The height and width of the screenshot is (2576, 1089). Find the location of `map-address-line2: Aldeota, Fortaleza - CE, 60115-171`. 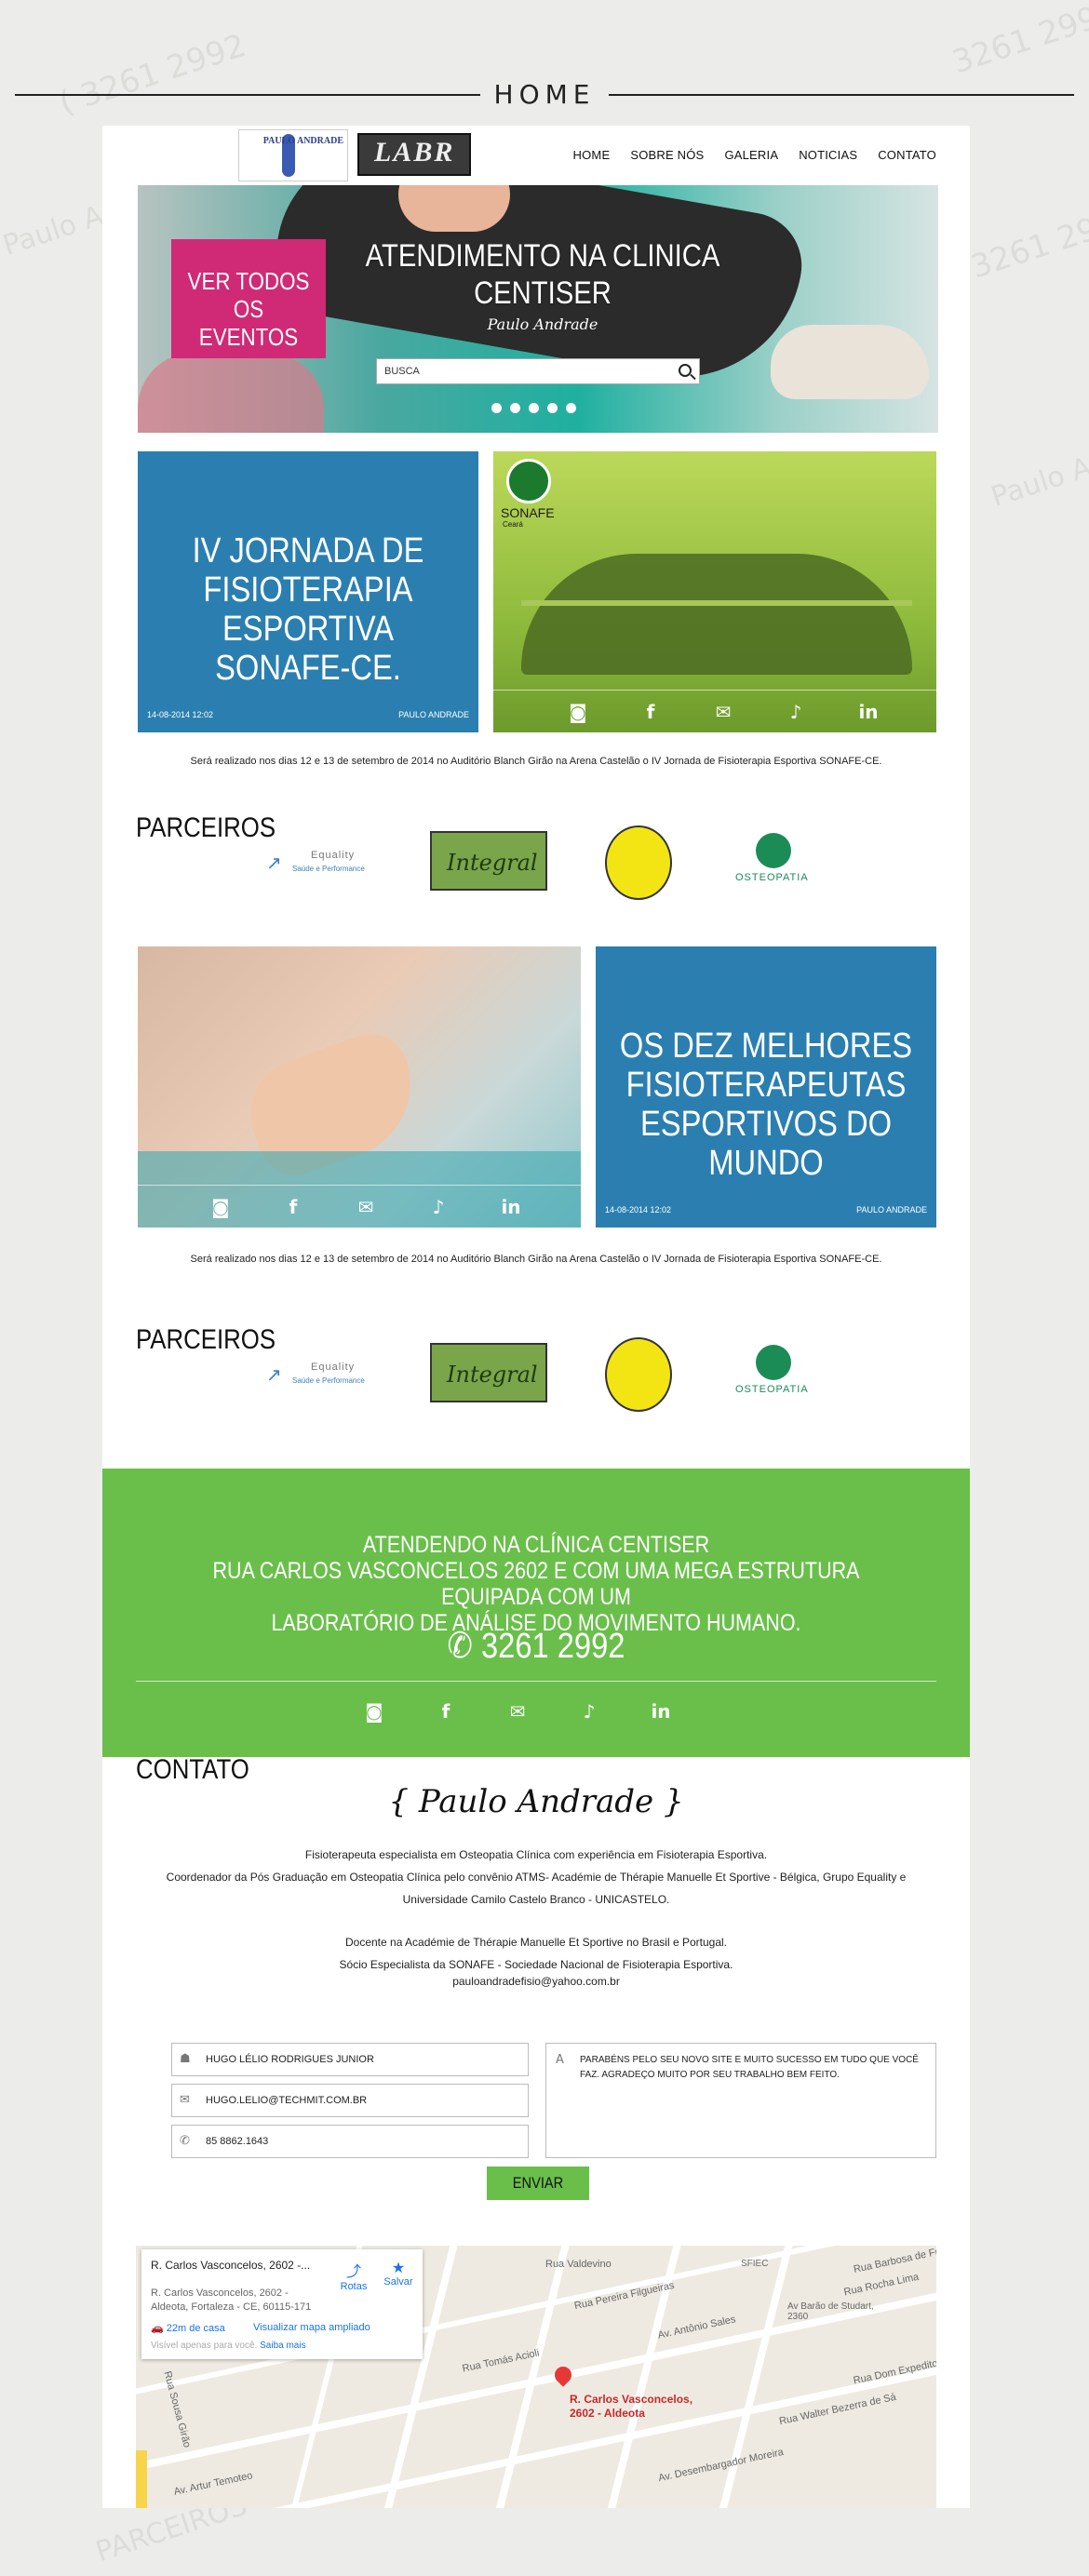

map-address-line2: Aldeota, Fortaleza - CE, 60115-171 is located at coordinates (231, 2307).